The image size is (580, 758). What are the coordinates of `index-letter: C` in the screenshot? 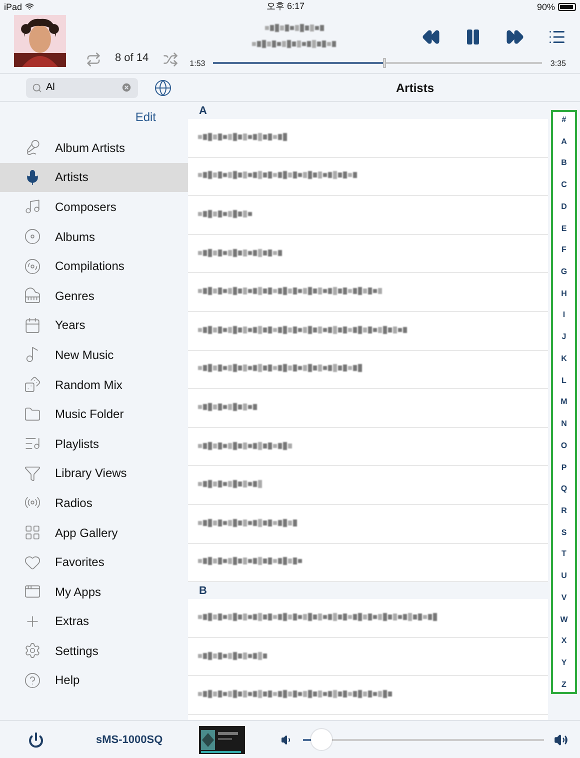 It's located at (564, 185).